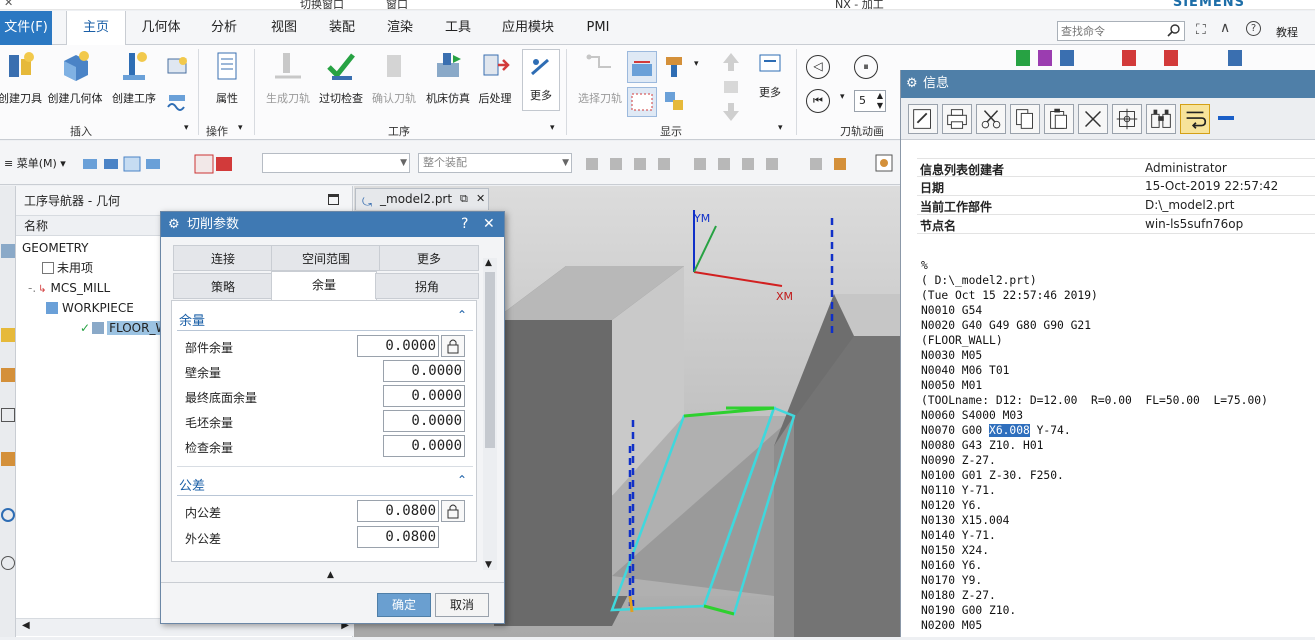 The height and width of the screenshot is (640, 1315). What do you see at coordinates (1225, 28) in the screenshot?
I see `collapse-ribbon-icon: ∧` at bounding box center [1225, 28].